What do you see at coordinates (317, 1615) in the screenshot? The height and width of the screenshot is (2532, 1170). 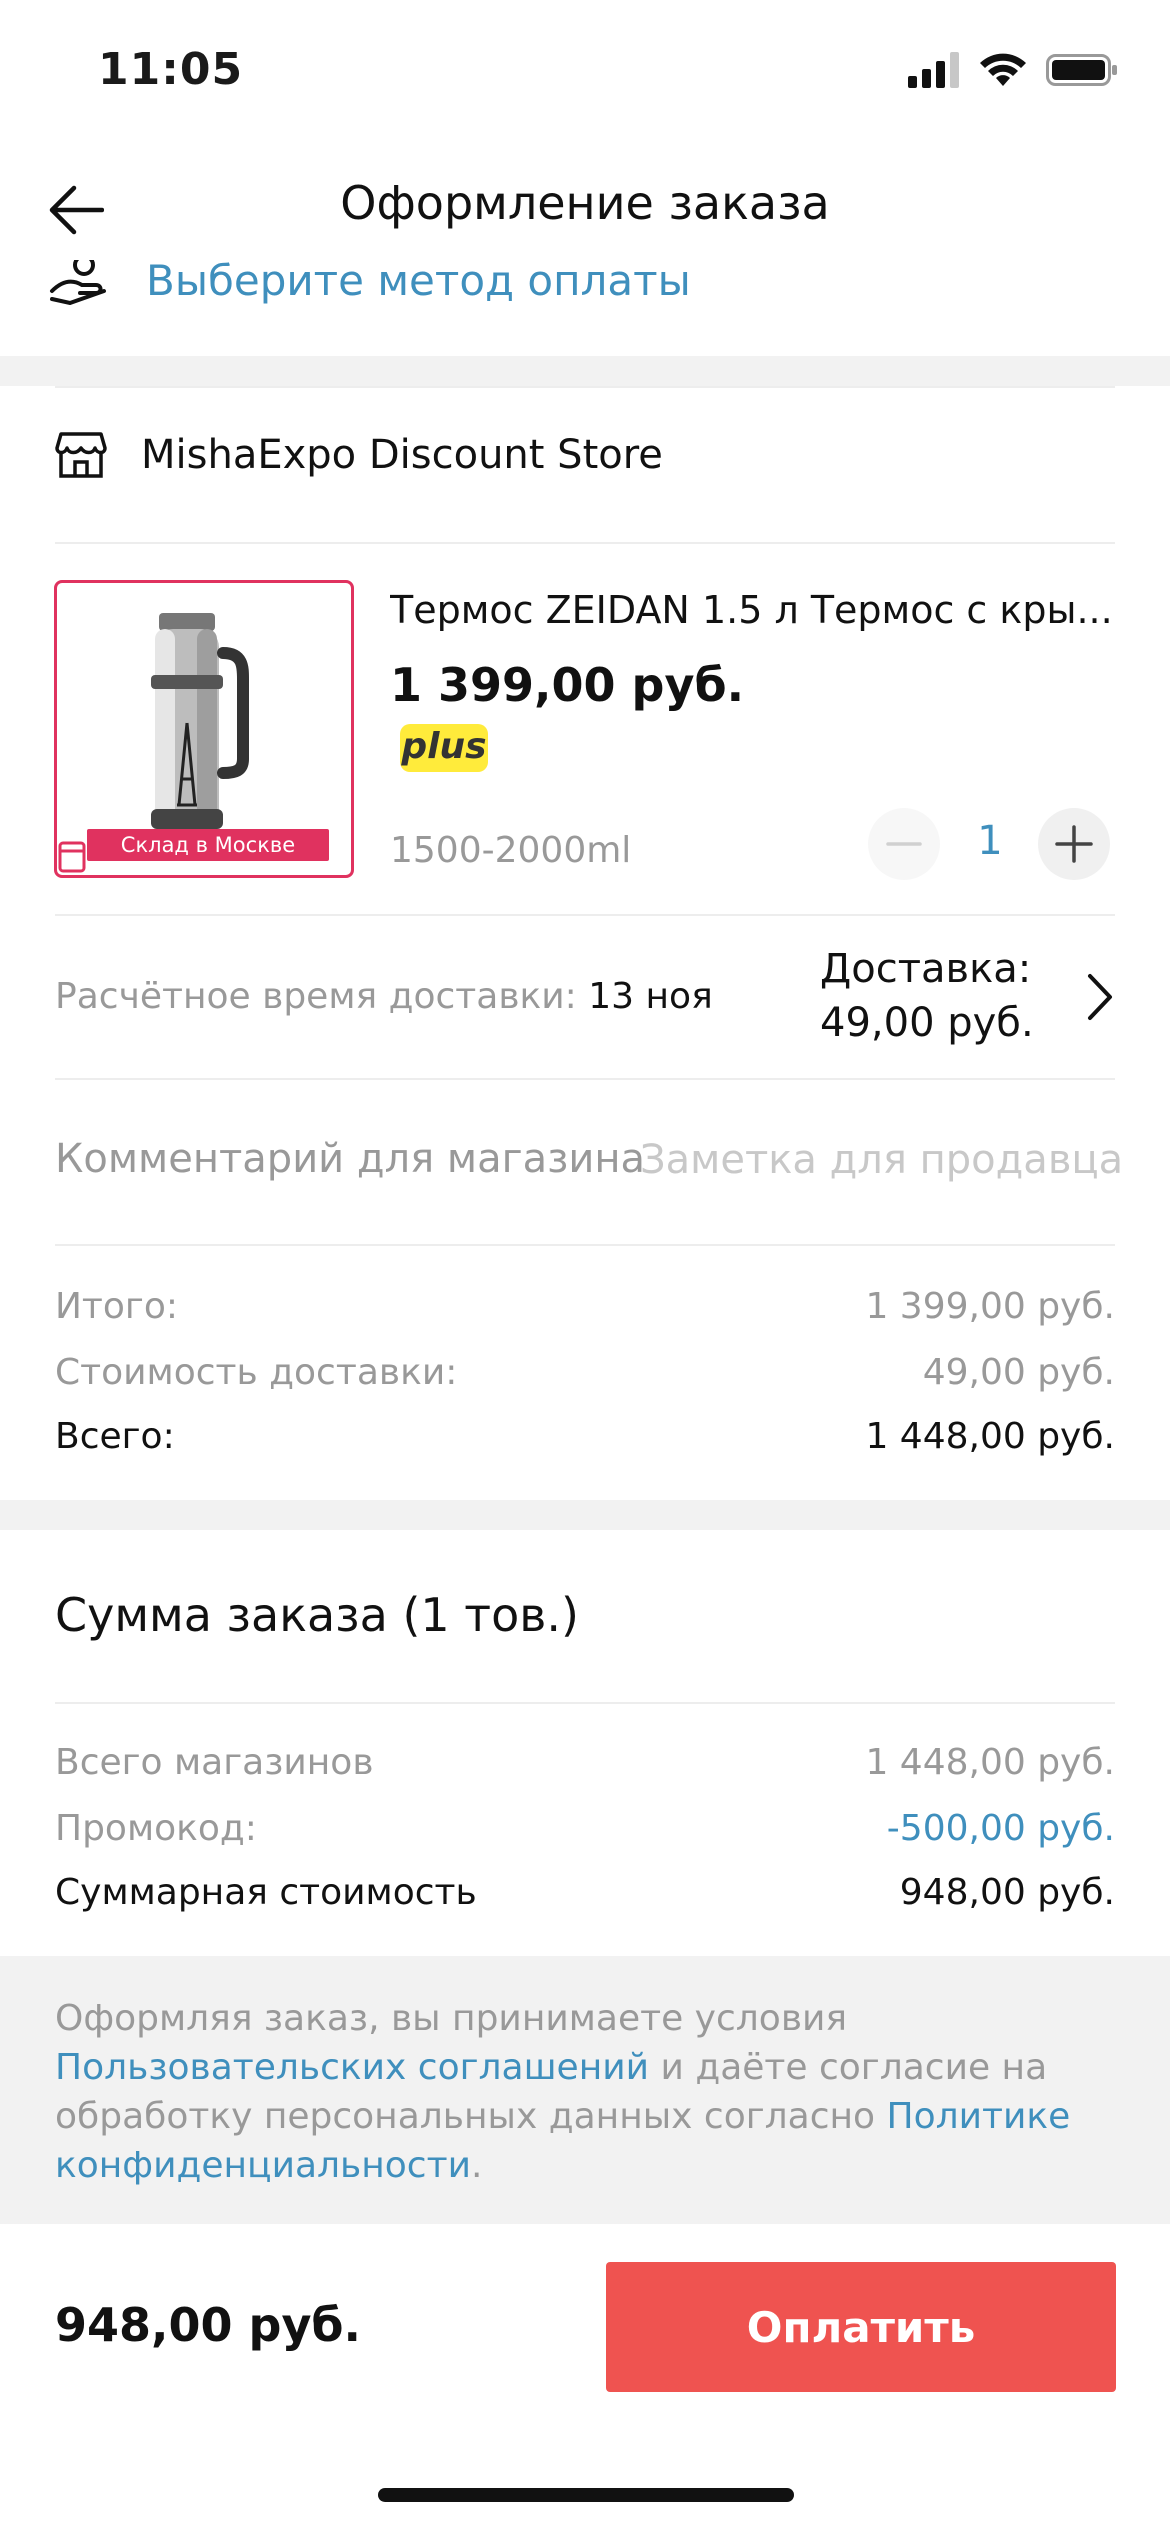 I see `order-summary-title: Сумма заказа (1 тов.)` at bounding box center [317, 1615].